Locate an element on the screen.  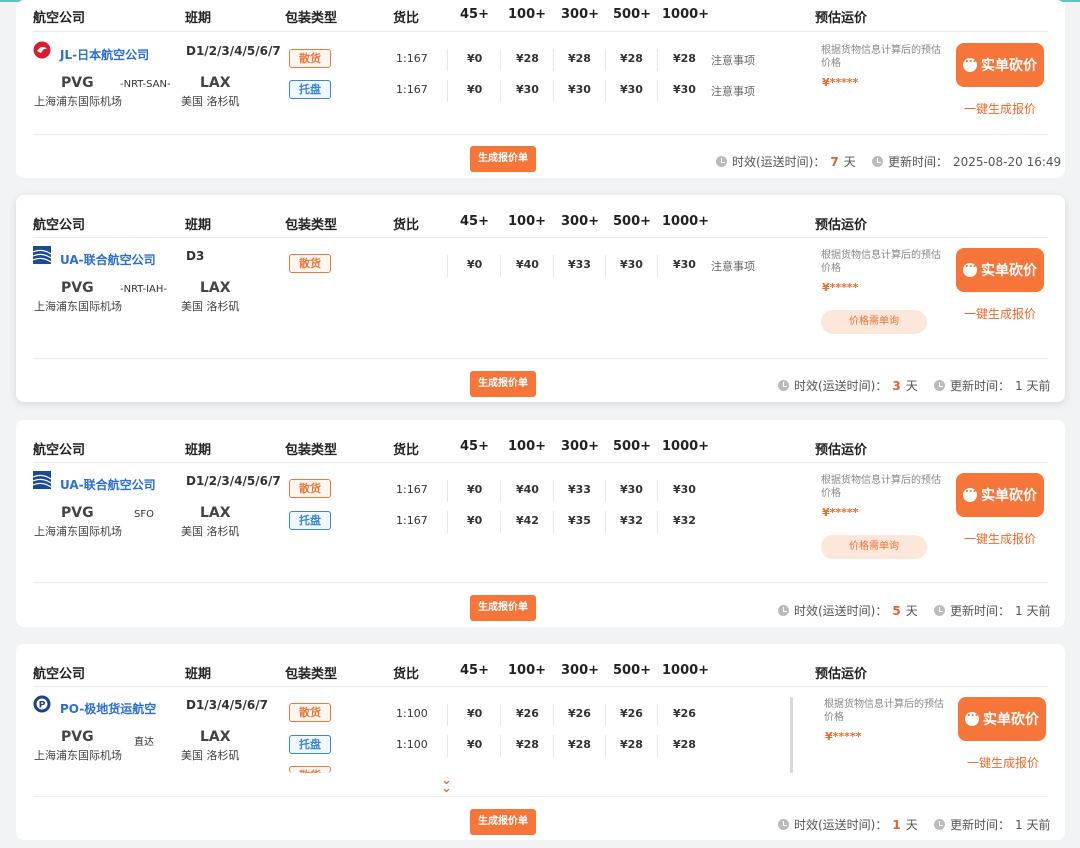
rate-row: 1:100 ¥0 ¥26 ¥26 ¥26 ¥26 is located at coordinates (406, 715).